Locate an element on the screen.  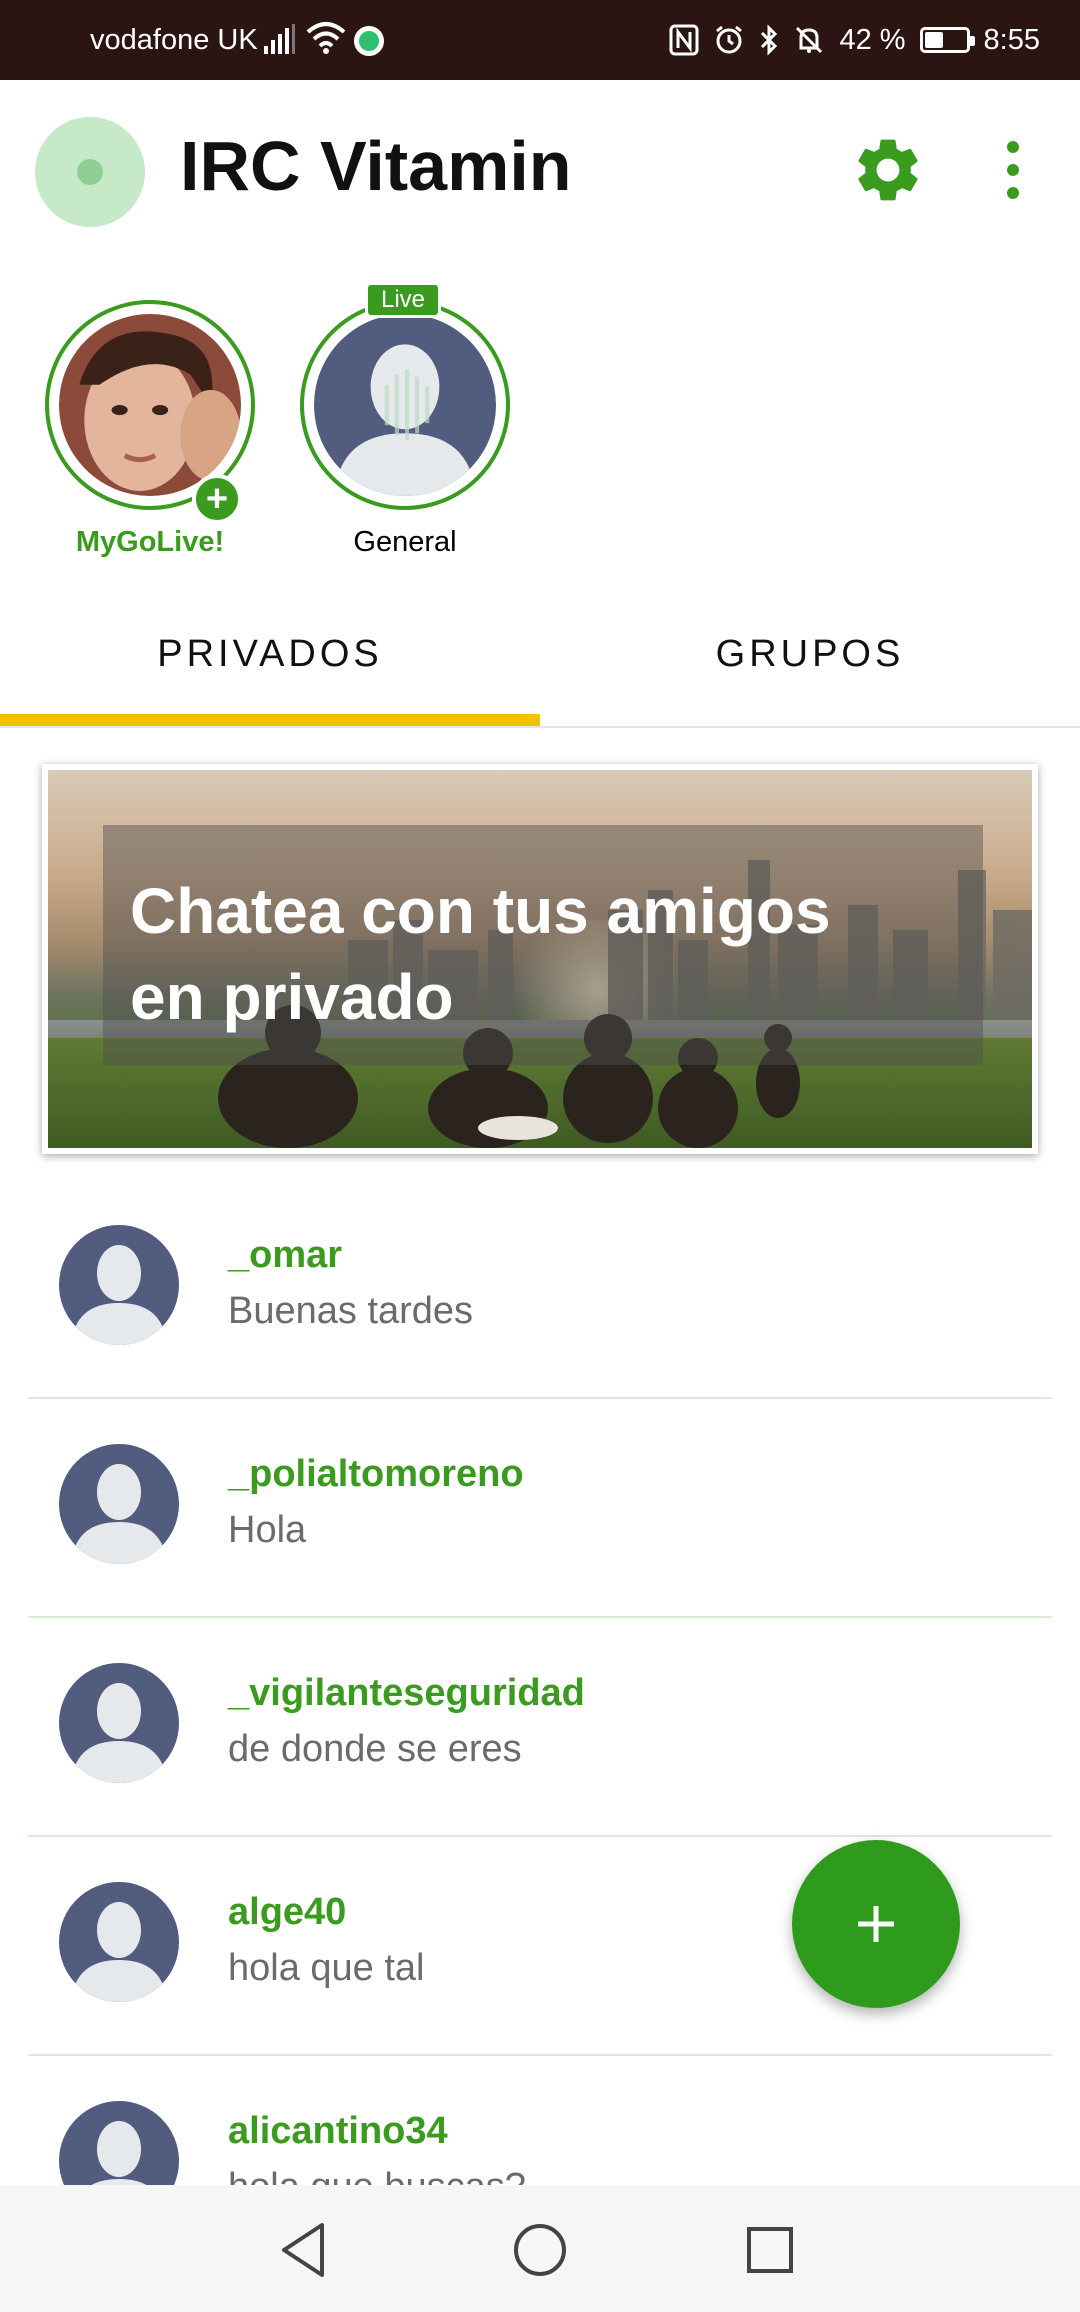
tab-privados: PRIVADOS is located at coordinates (270, 654).